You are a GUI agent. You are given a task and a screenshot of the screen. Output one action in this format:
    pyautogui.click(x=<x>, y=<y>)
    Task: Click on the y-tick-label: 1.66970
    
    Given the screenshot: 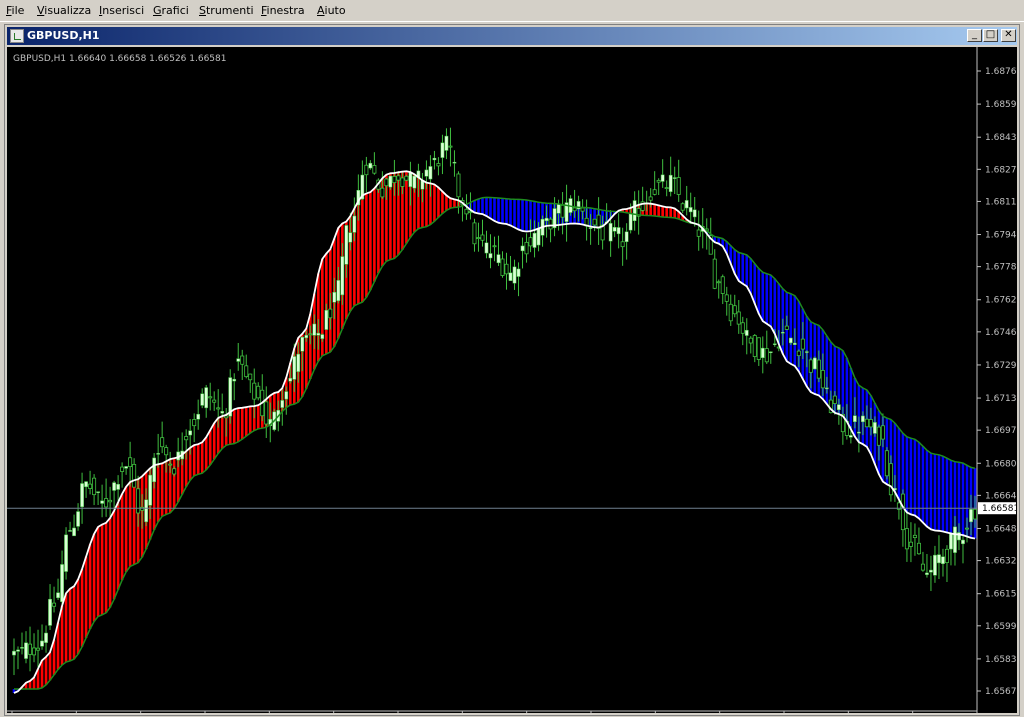 What is the action you would take?
    pyautogui.click(x=1001, y=431)
    